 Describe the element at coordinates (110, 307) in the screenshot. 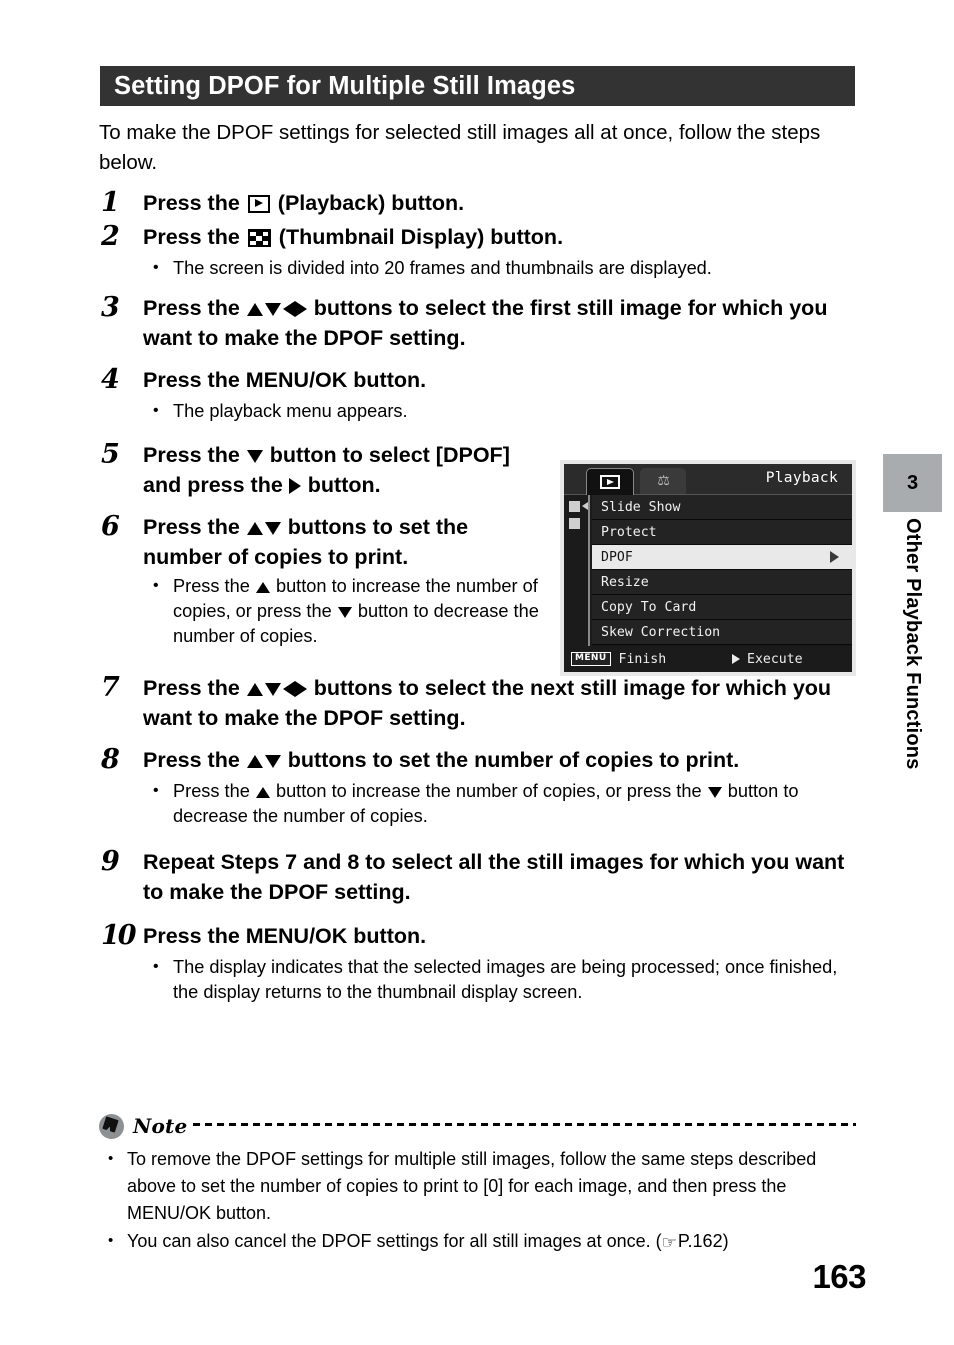

I see `step-number: 3` at that location.